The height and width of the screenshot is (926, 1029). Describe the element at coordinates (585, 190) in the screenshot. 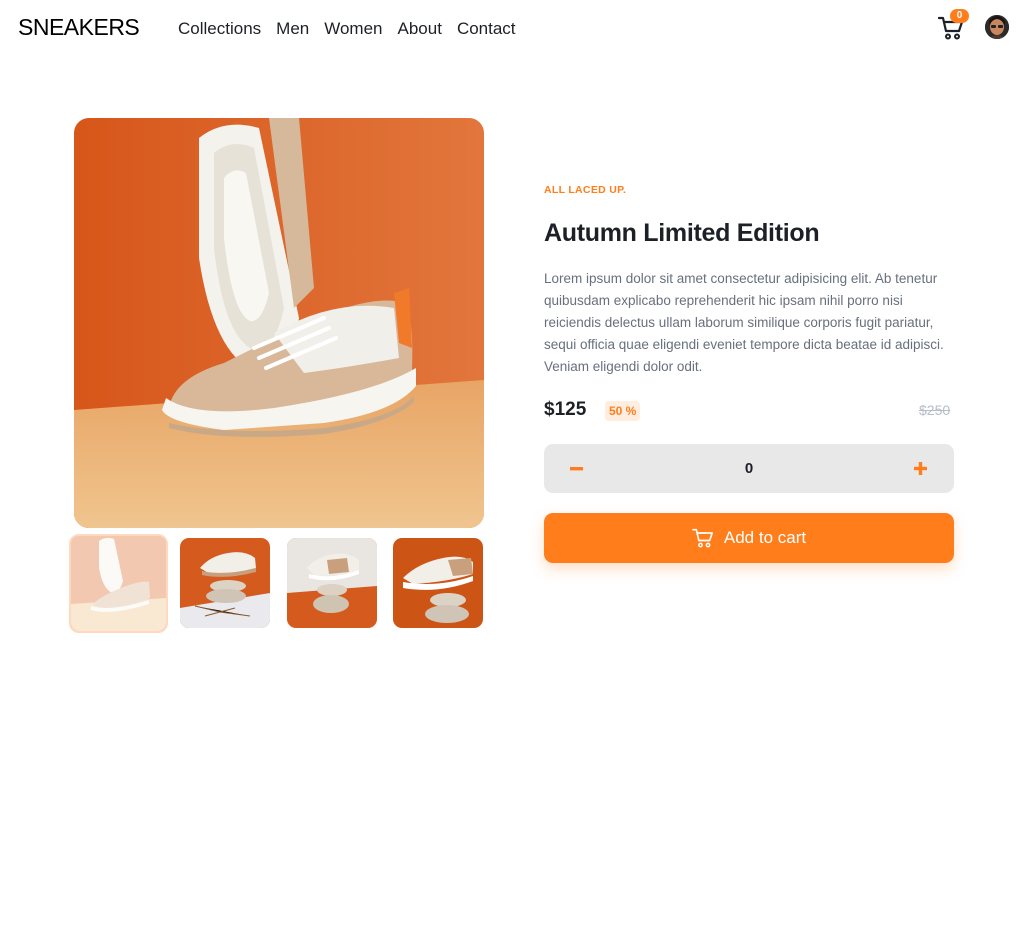

I see `product-eyebrow: ALL LACED UP.` at that location.